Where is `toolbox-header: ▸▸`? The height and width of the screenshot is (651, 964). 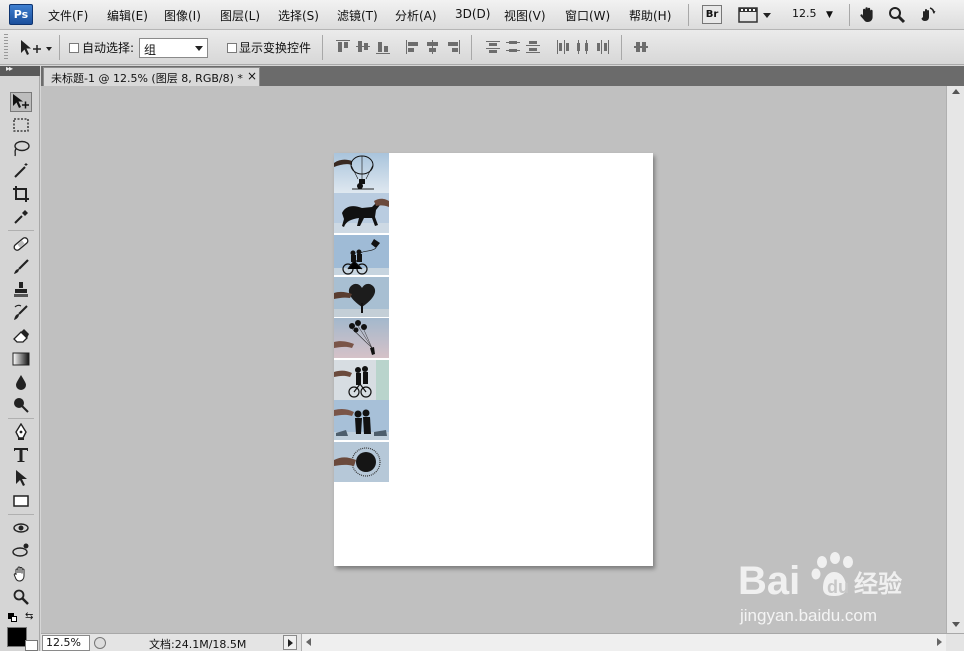 toolbox-header: ▸▸ is located at coordinates (20, 70).